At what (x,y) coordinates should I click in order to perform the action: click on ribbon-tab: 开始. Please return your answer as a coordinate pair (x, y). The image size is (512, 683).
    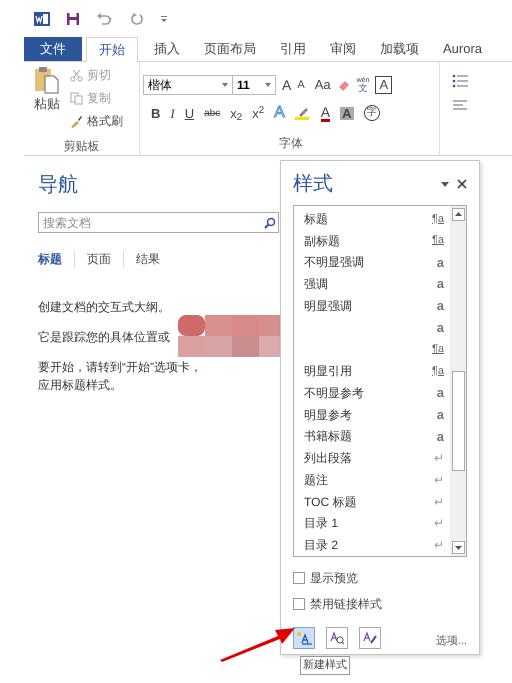
    Looking at the image, I should click on (112, 49).